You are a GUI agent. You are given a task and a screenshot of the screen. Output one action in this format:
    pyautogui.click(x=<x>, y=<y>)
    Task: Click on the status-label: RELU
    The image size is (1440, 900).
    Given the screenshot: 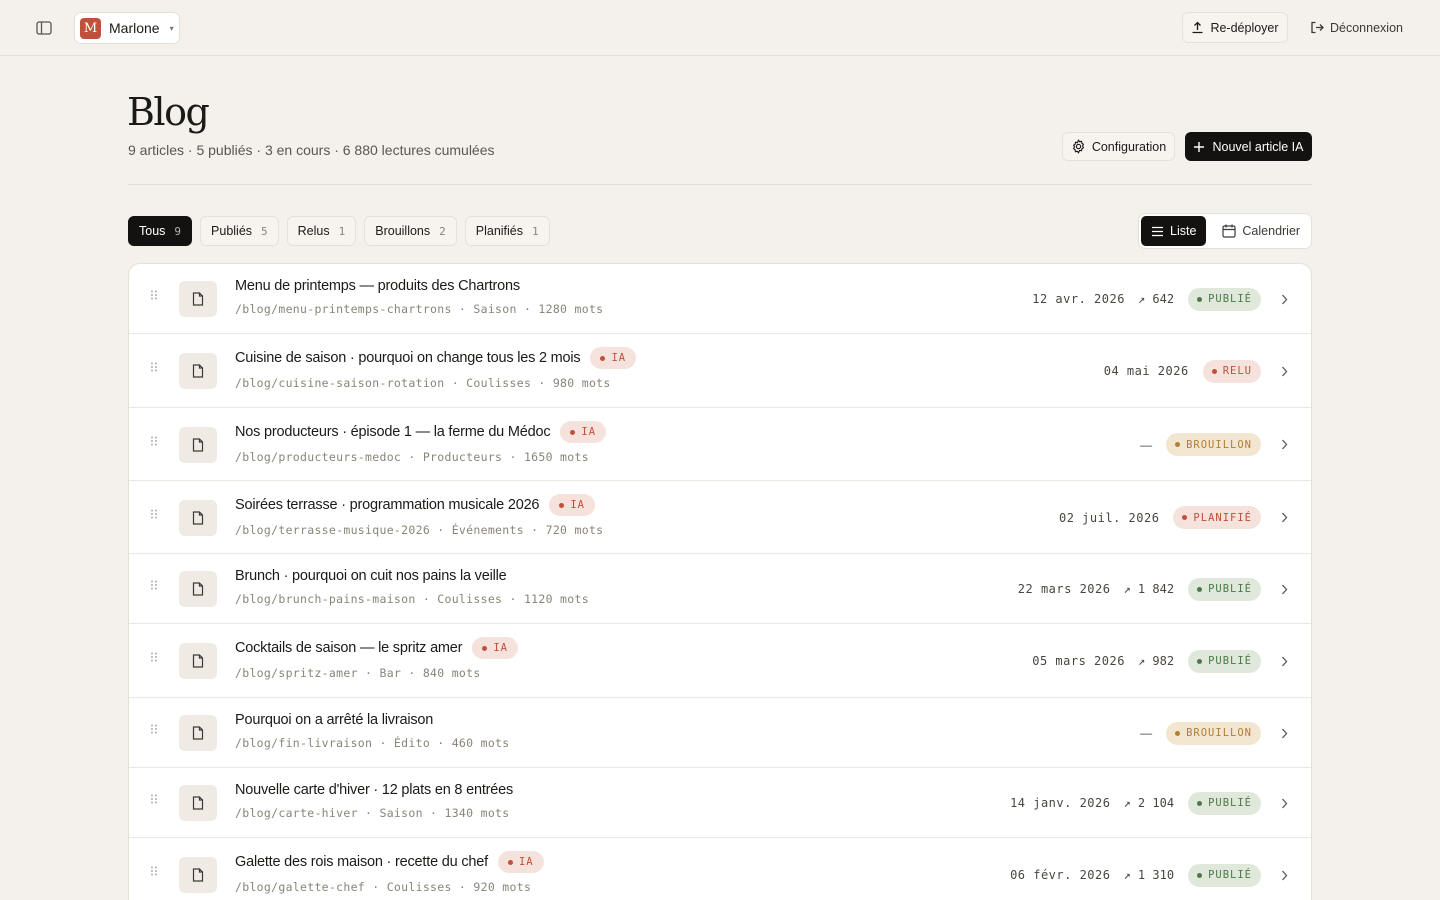 What is the action you would take?
    pyautogui.click(x=1237, y=371)
    